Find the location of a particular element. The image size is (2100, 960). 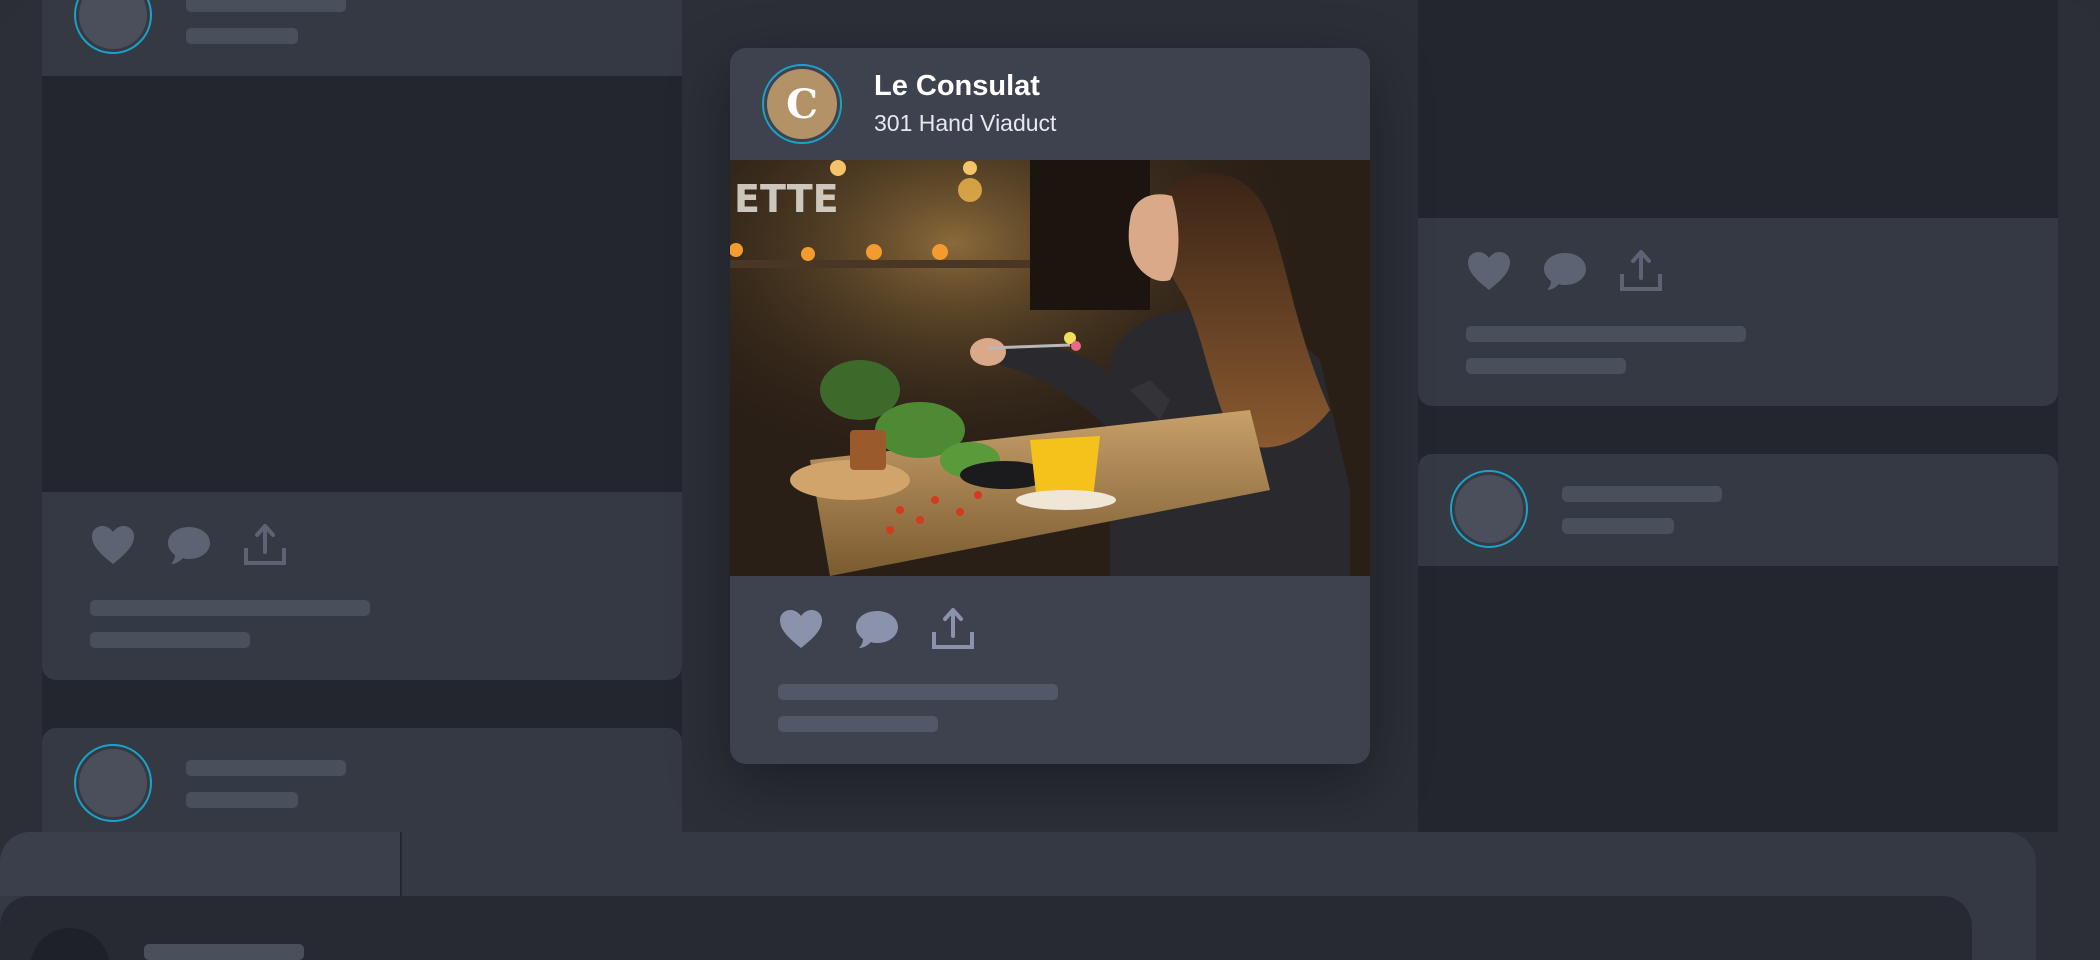

svg-text: ETTE is located at coordinates (786, 199).